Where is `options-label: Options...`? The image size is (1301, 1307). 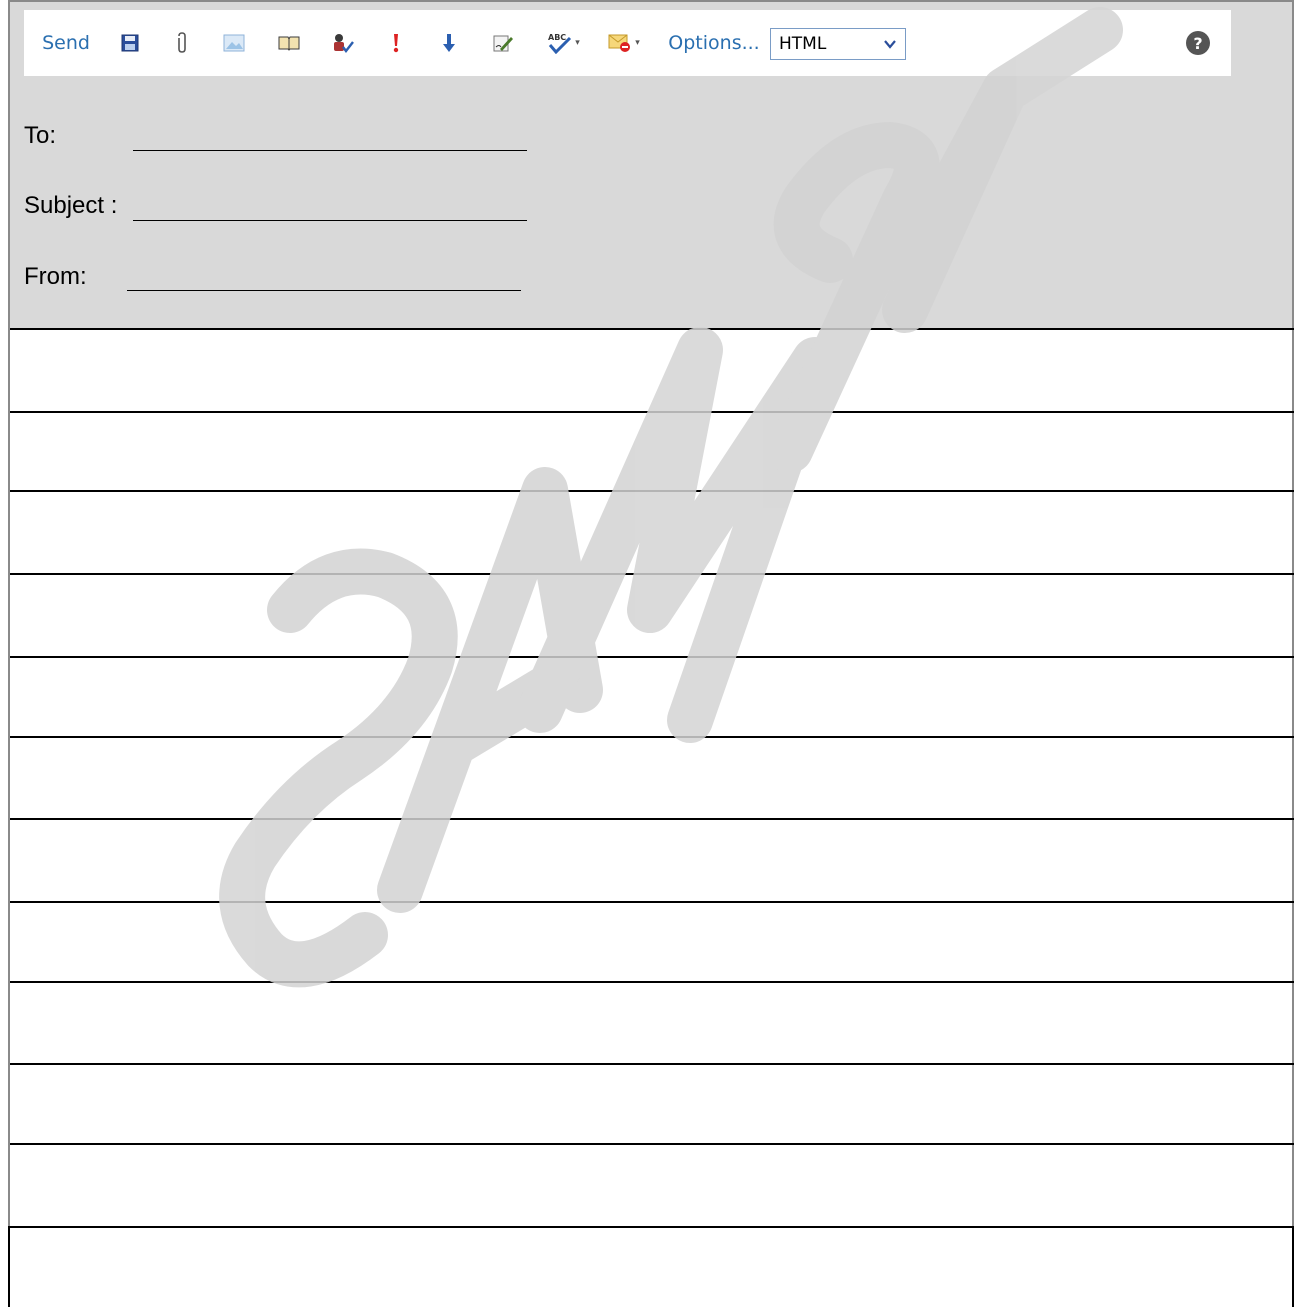
options-label: Options... is located at coordinates (714, 43).